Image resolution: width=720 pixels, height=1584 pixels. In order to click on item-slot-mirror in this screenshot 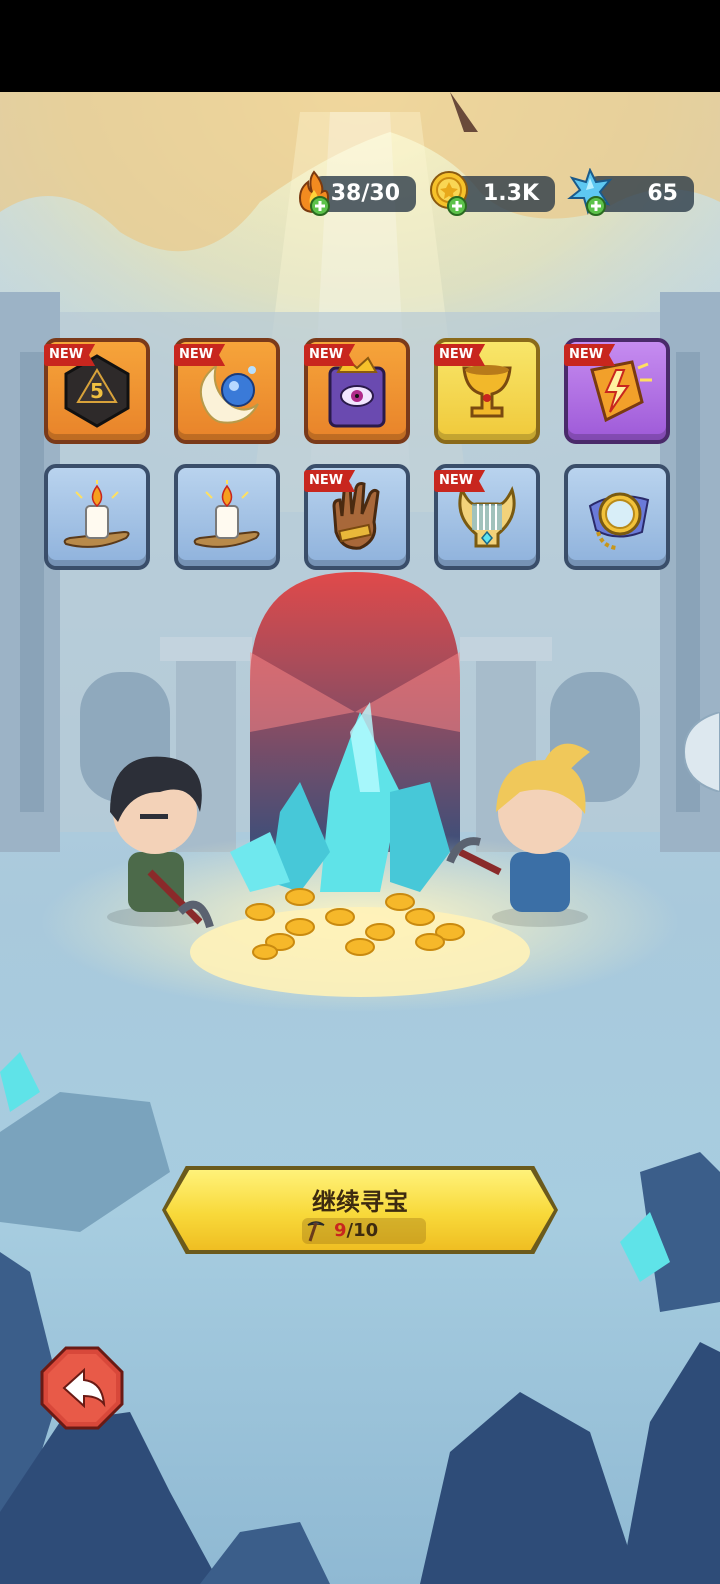, I will do `click(617, 517)`.